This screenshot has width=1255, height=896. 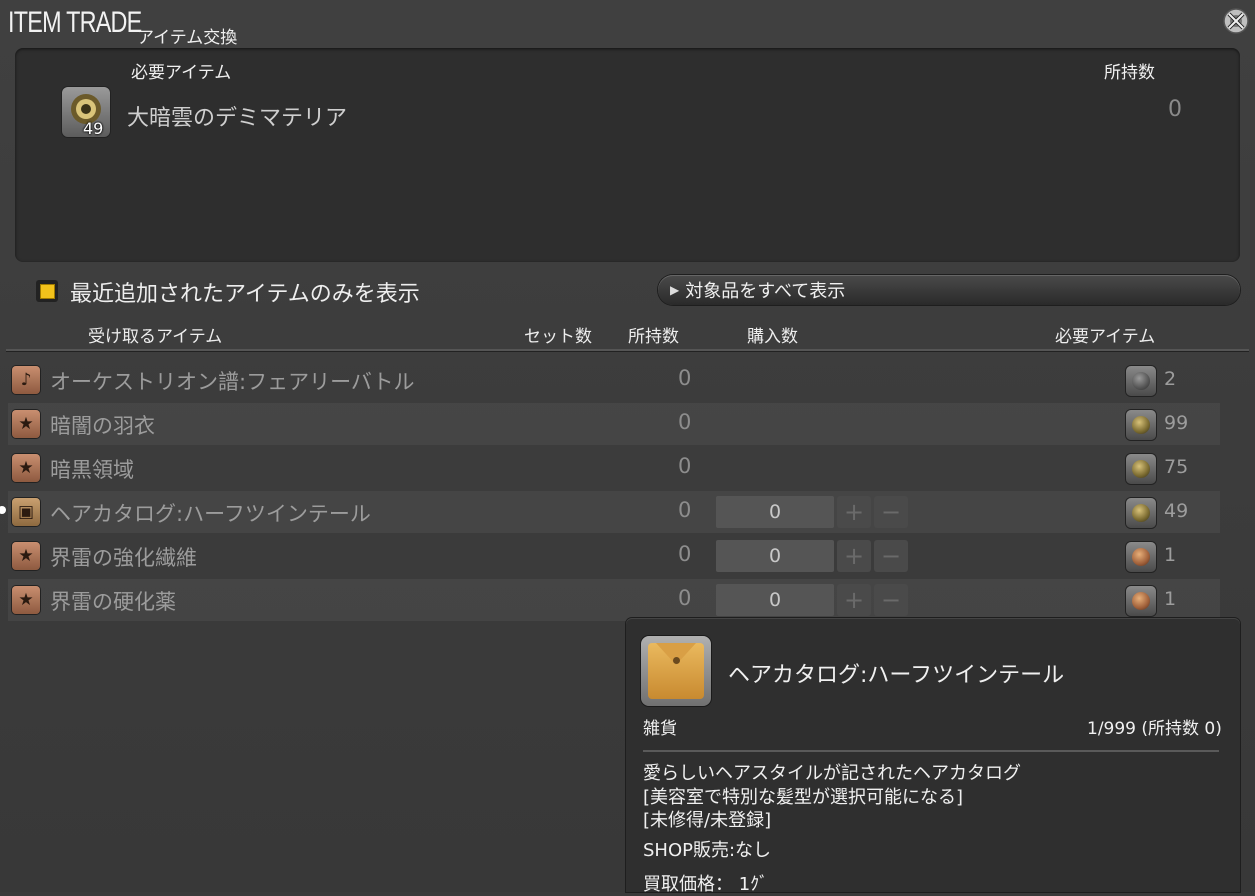 I want to click on table-row: ▣ ヘアカタログ:ハーフツインテール 0 0 + − 49, so click(x=610, y=512).